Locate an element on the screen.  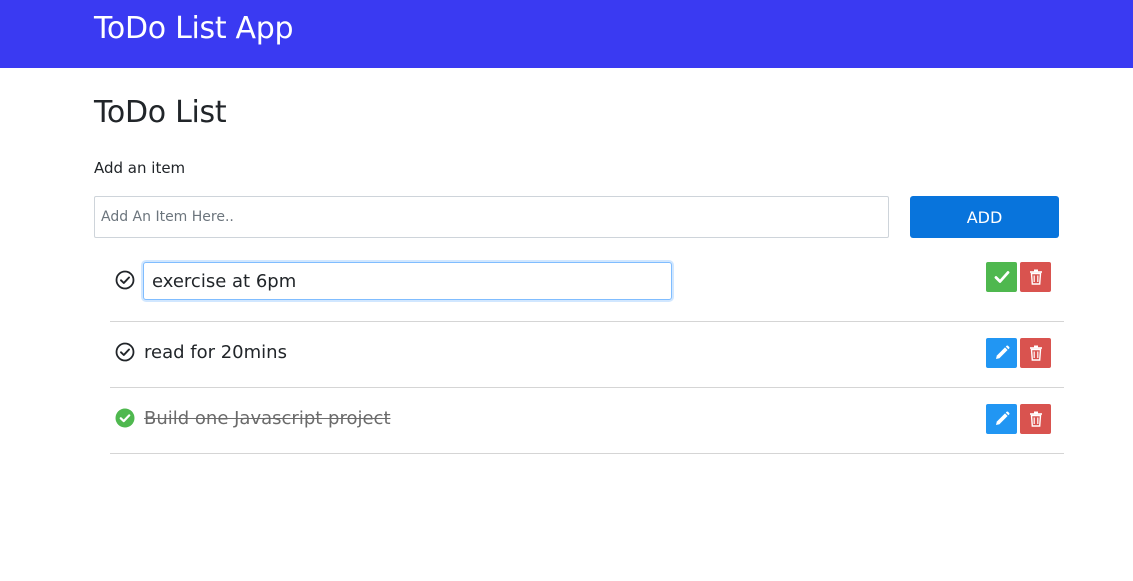
todo-item: Build one Javascript project is located at coordinates (587, 421).